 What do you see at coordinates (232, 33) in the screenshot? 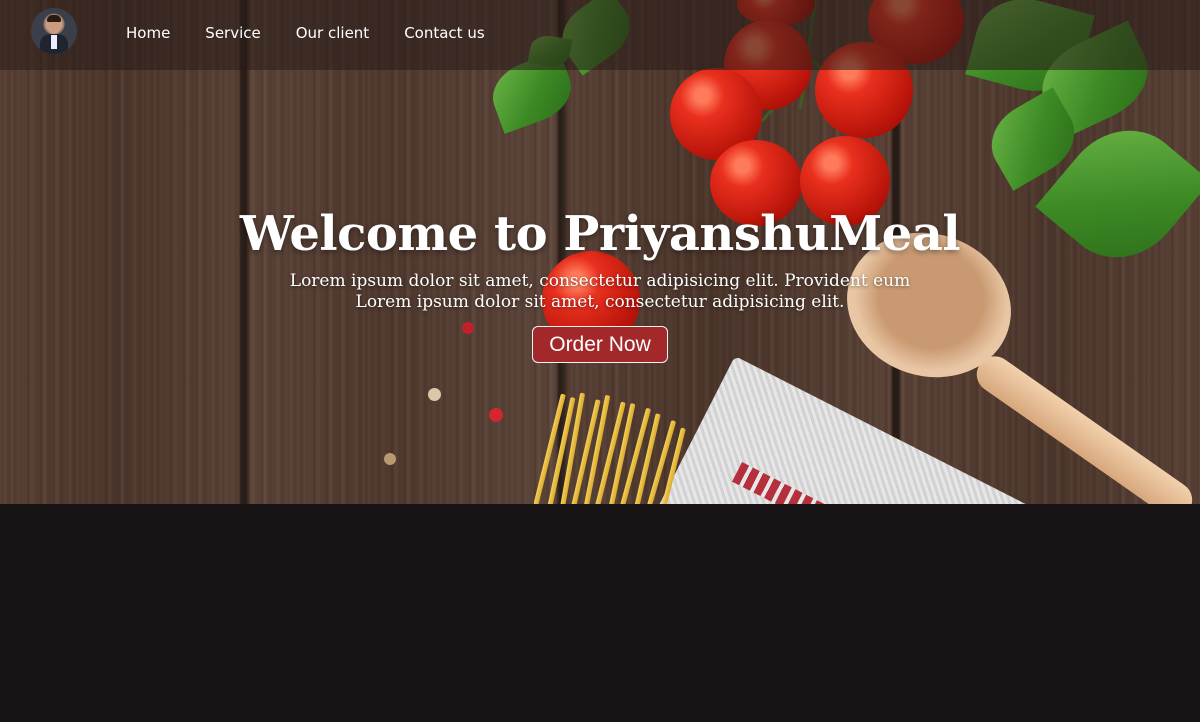
I see `nav-link-service: Service` at bounding box center [232, 33].